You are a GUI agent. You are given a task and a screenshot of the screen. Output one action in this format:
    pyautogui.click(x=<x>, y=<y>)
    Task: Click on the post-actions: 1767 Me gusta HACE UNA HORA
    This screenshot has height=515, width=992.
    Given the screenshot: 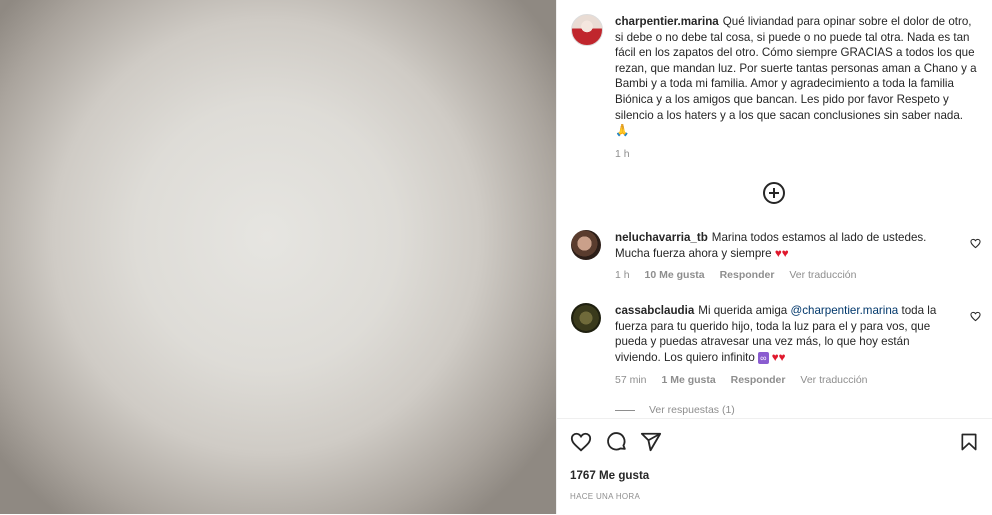 What is the action you would take?
    pyautogui.click(x=774, y=466)
    